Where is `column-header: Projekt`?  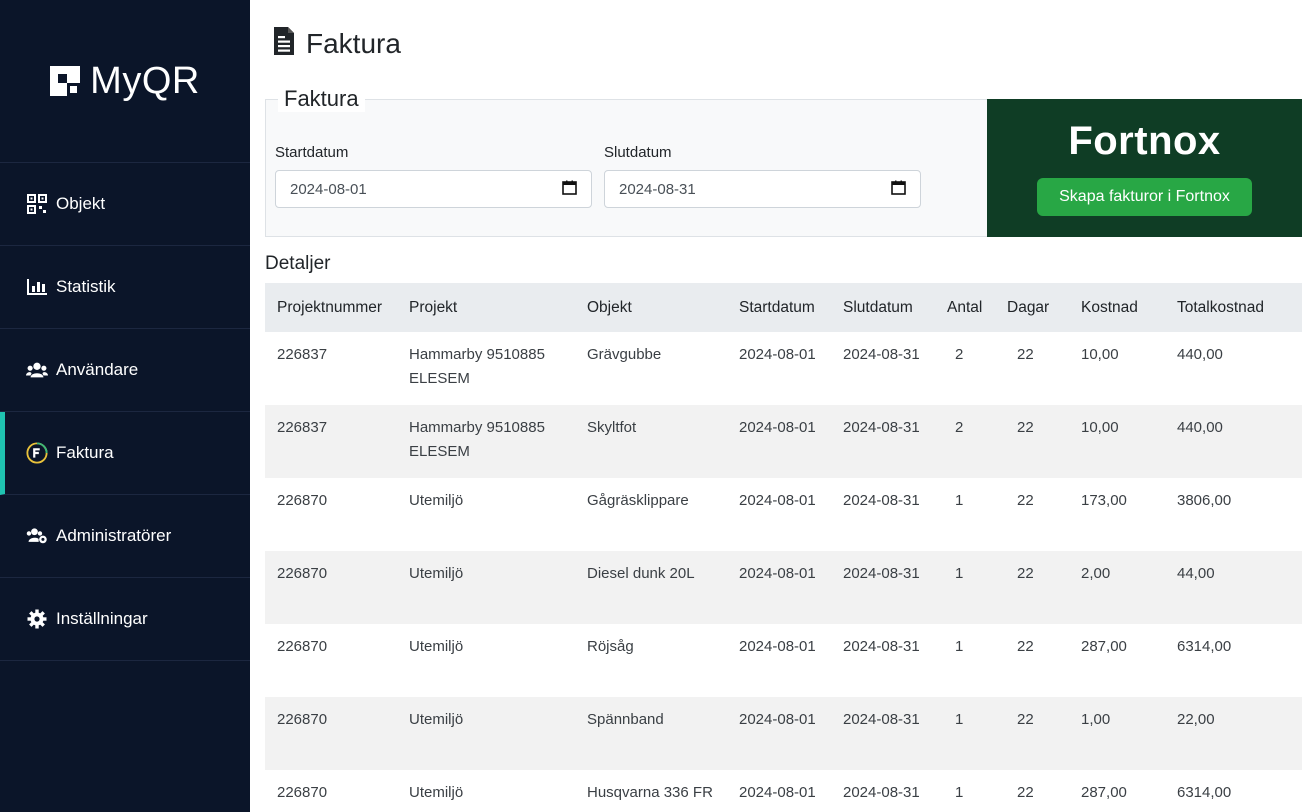
column-header: Projekt is located at coordinates (486, 307).